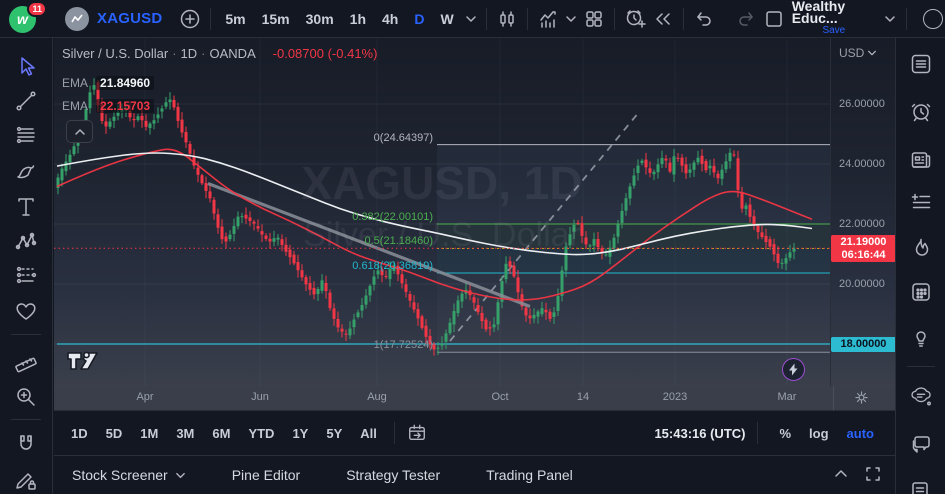 The width and height of the screenshot is (945, 494). I want to click on text-icon, so click(26, 207).